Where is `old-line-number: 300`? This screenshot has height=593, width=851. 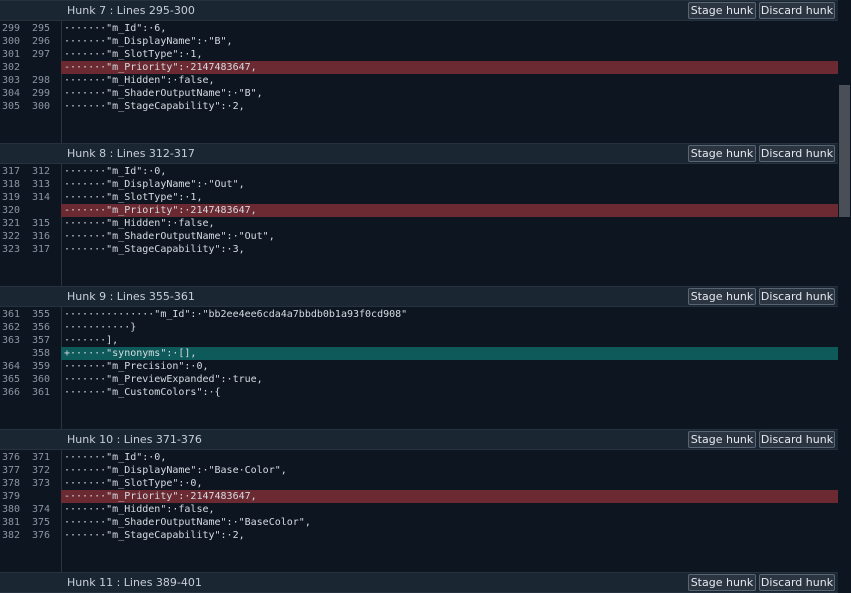
old-line-number: 300 is located at coordinates (11, 41).